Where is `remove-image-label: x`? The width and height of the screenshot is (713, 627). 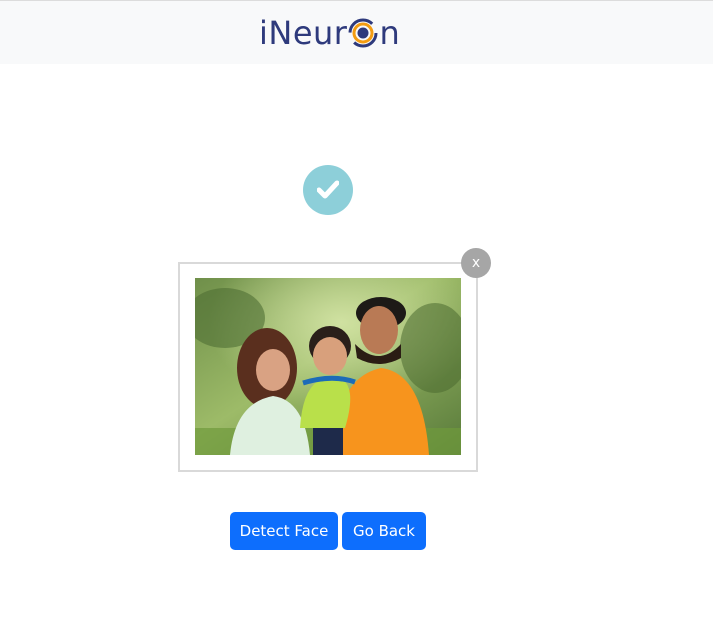
remove-image-label: x is located at coordinates (476, 263).